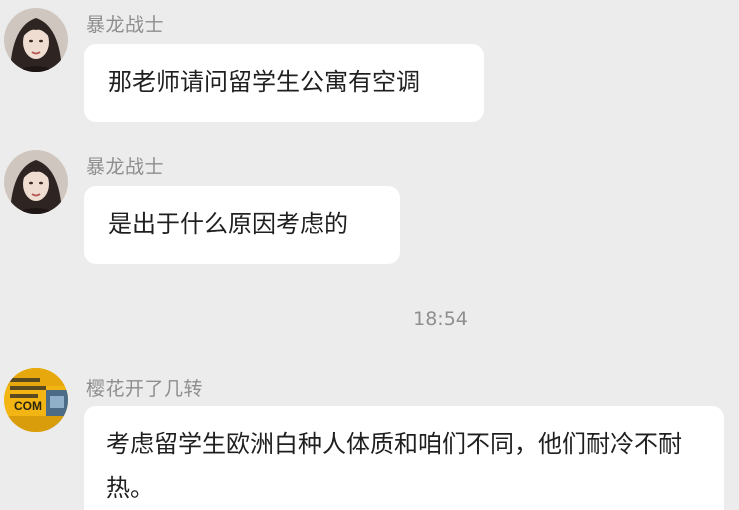 The image size is (739, 510). Describe the element at coordinates (242, 225) in the screenshot. I see `message-bubble: 是出于什么原因考虑的` at that location.